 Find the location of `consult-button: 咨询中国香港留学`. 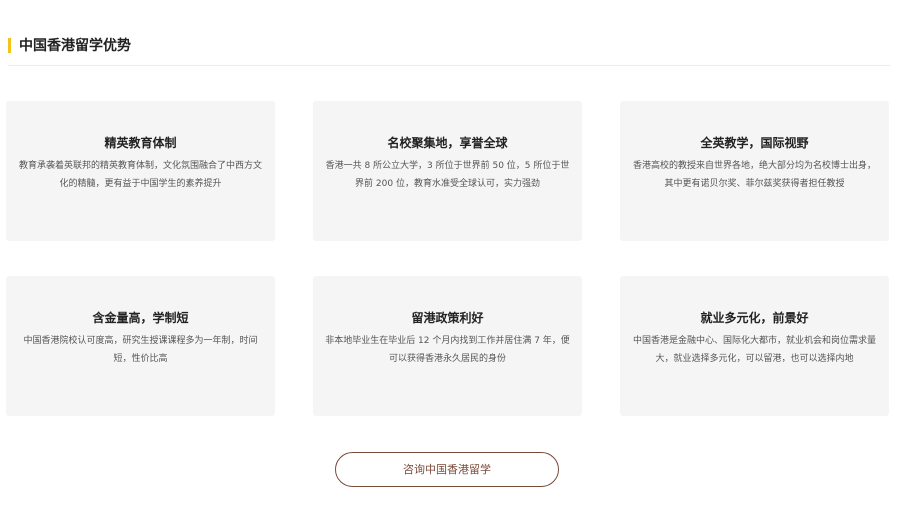

consult-button: 咨询中国香港留学 is located at coordinates (447, 469).